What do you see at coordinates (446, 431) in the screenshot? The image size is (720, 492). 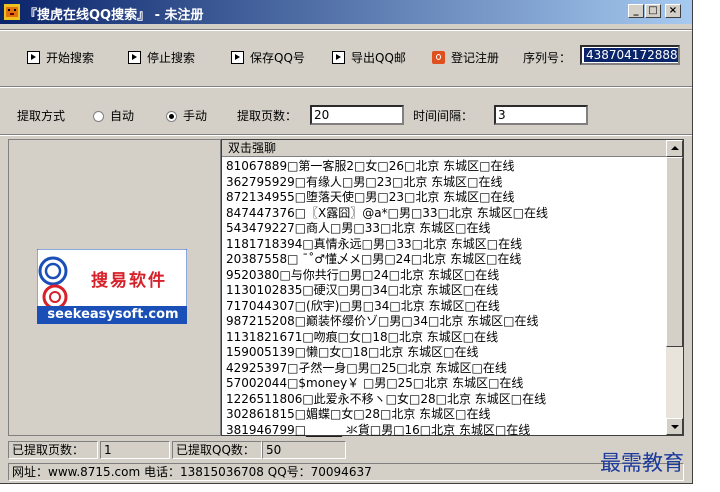 I see `list-item: 381946799□______ 氺貨□男□16□北京 东城区□在线` at bounding box center [446, 431].